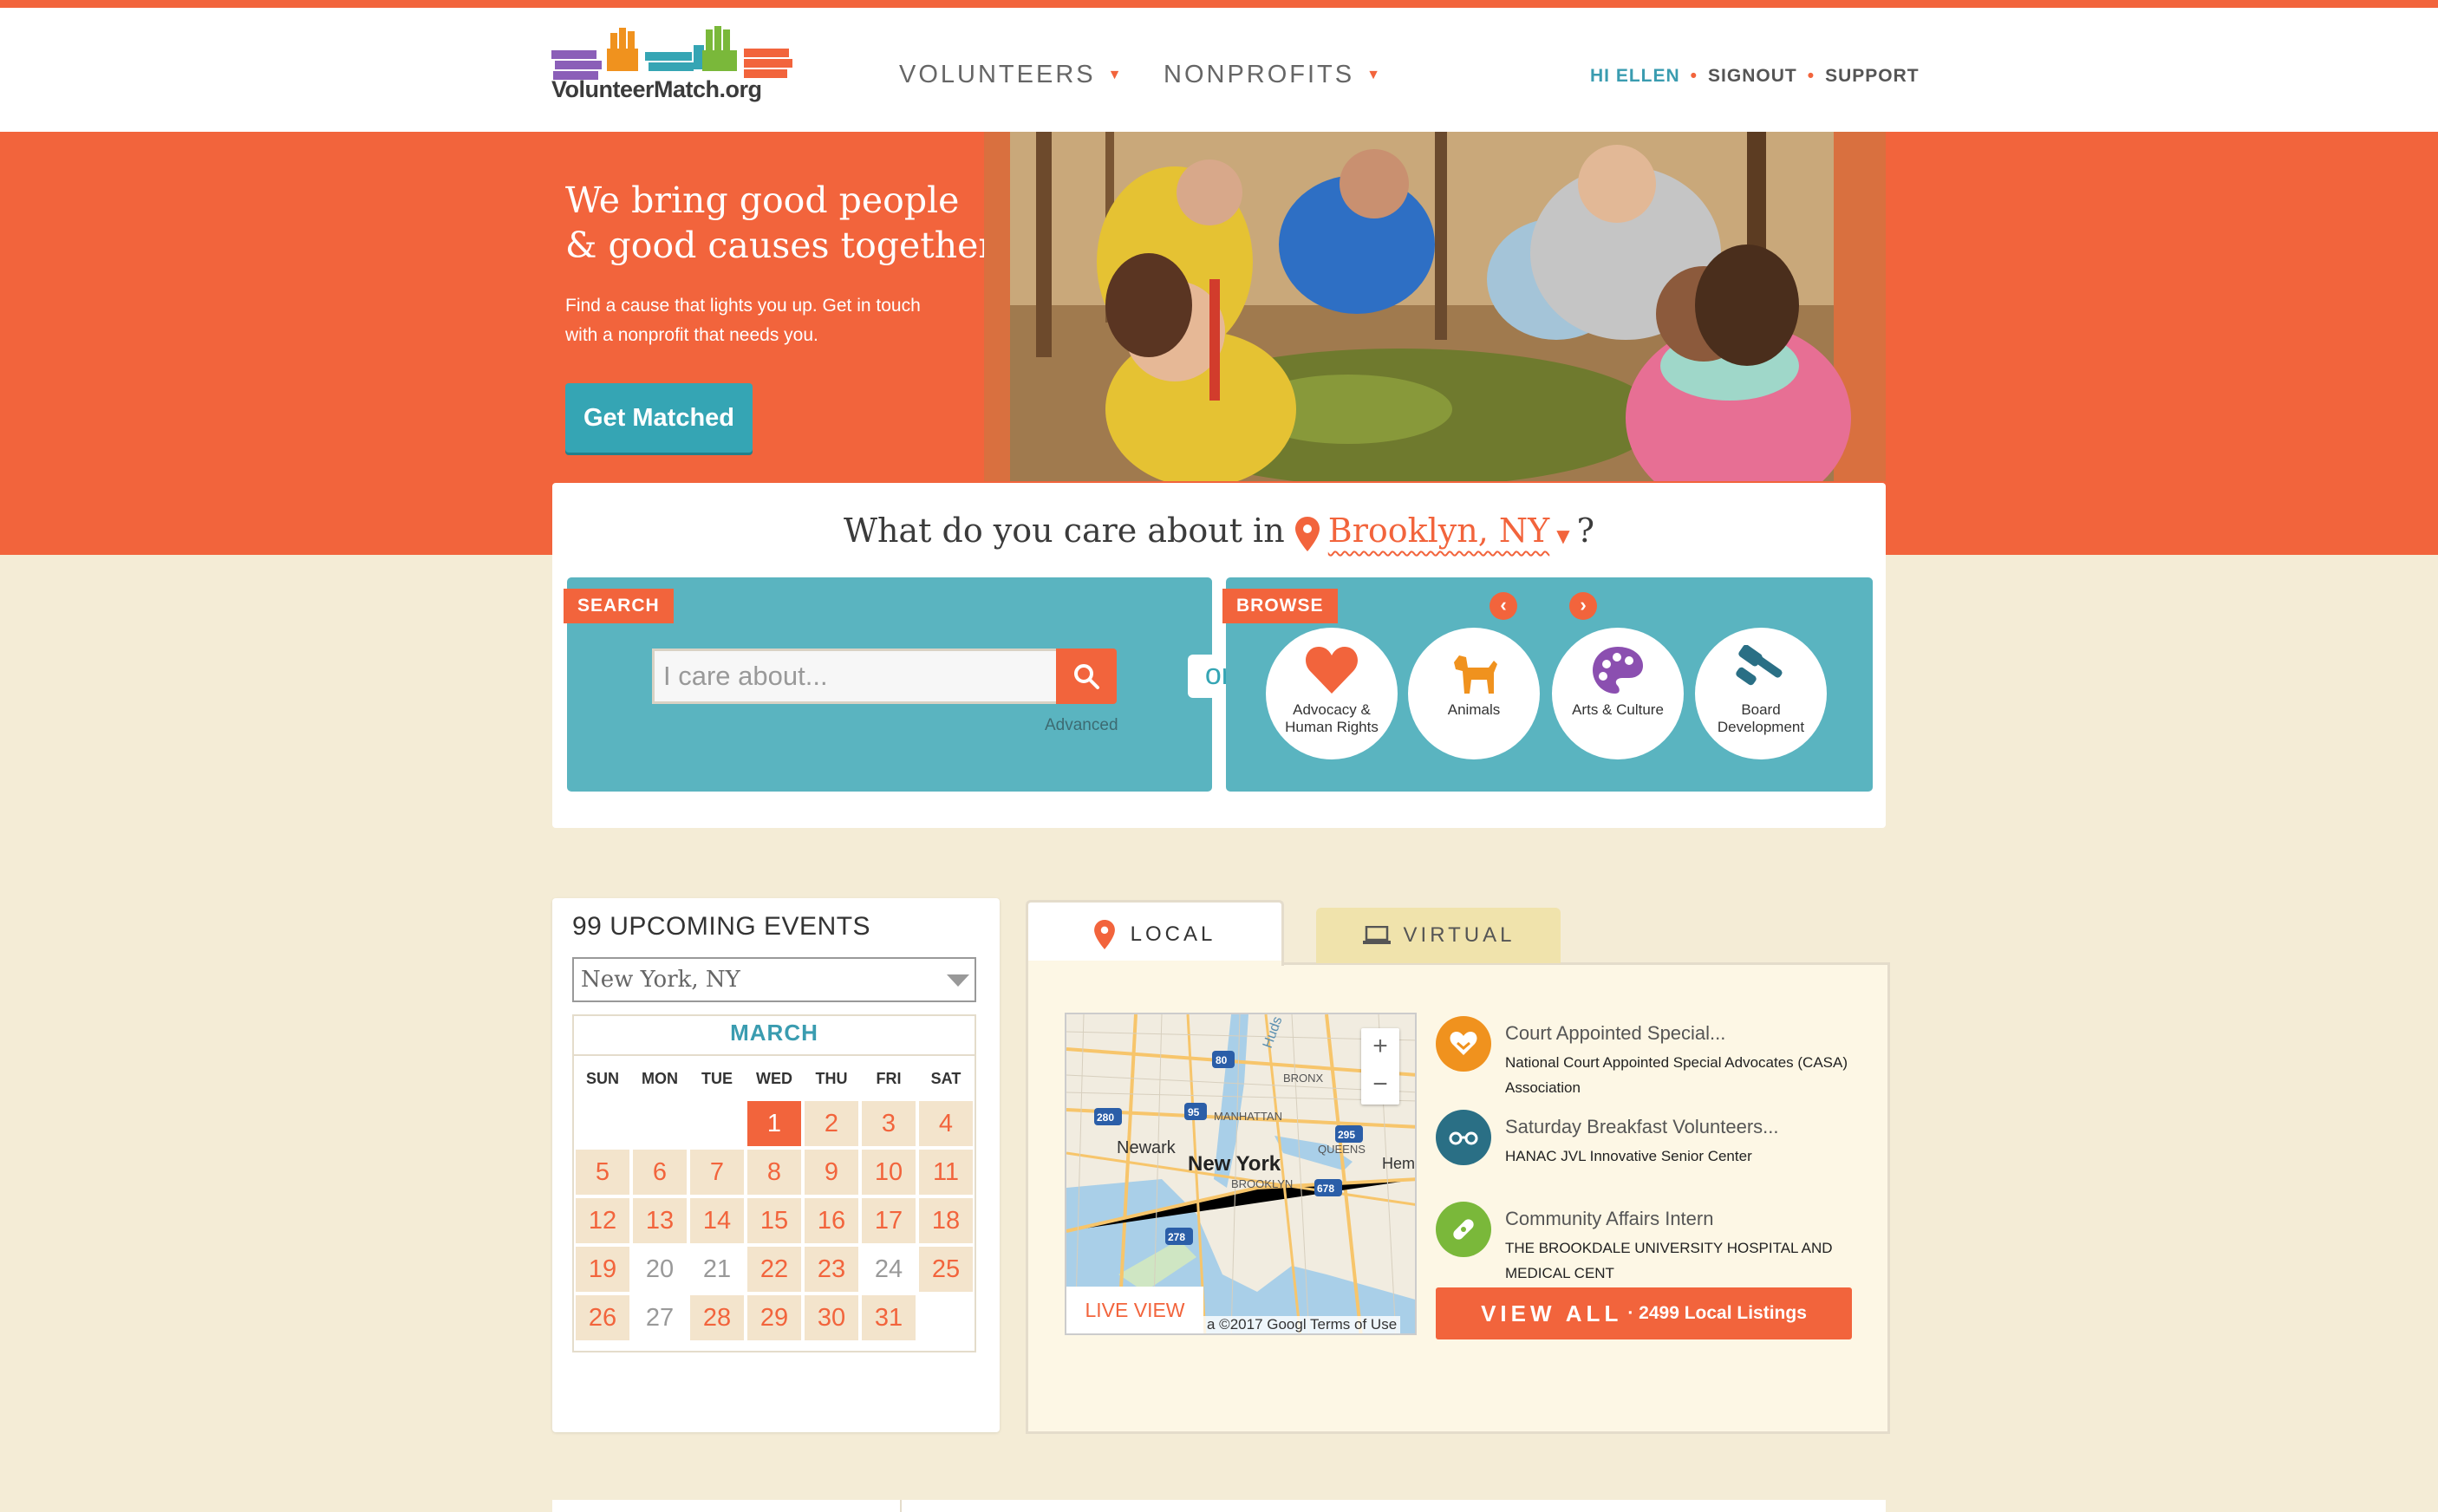  What do you see at coordinates (889, 1078) in the screenshot?
I see `calendar-weekday: FRI` at bounding box center [889, 1078].